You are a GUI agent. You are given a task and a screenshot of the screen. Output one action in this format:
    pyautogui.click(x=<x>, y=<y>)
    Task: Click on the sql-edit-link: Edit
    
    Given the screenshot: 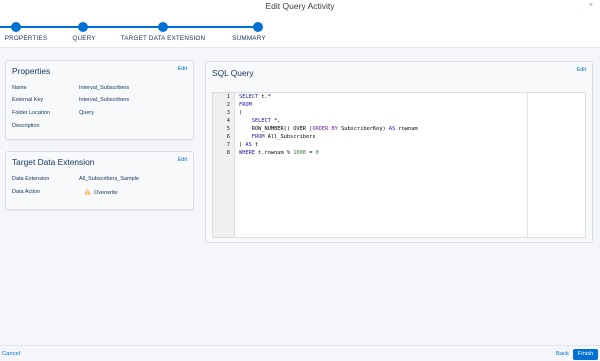 What is the action you would take?
    pyautogui.click(x=581, y=70)
    